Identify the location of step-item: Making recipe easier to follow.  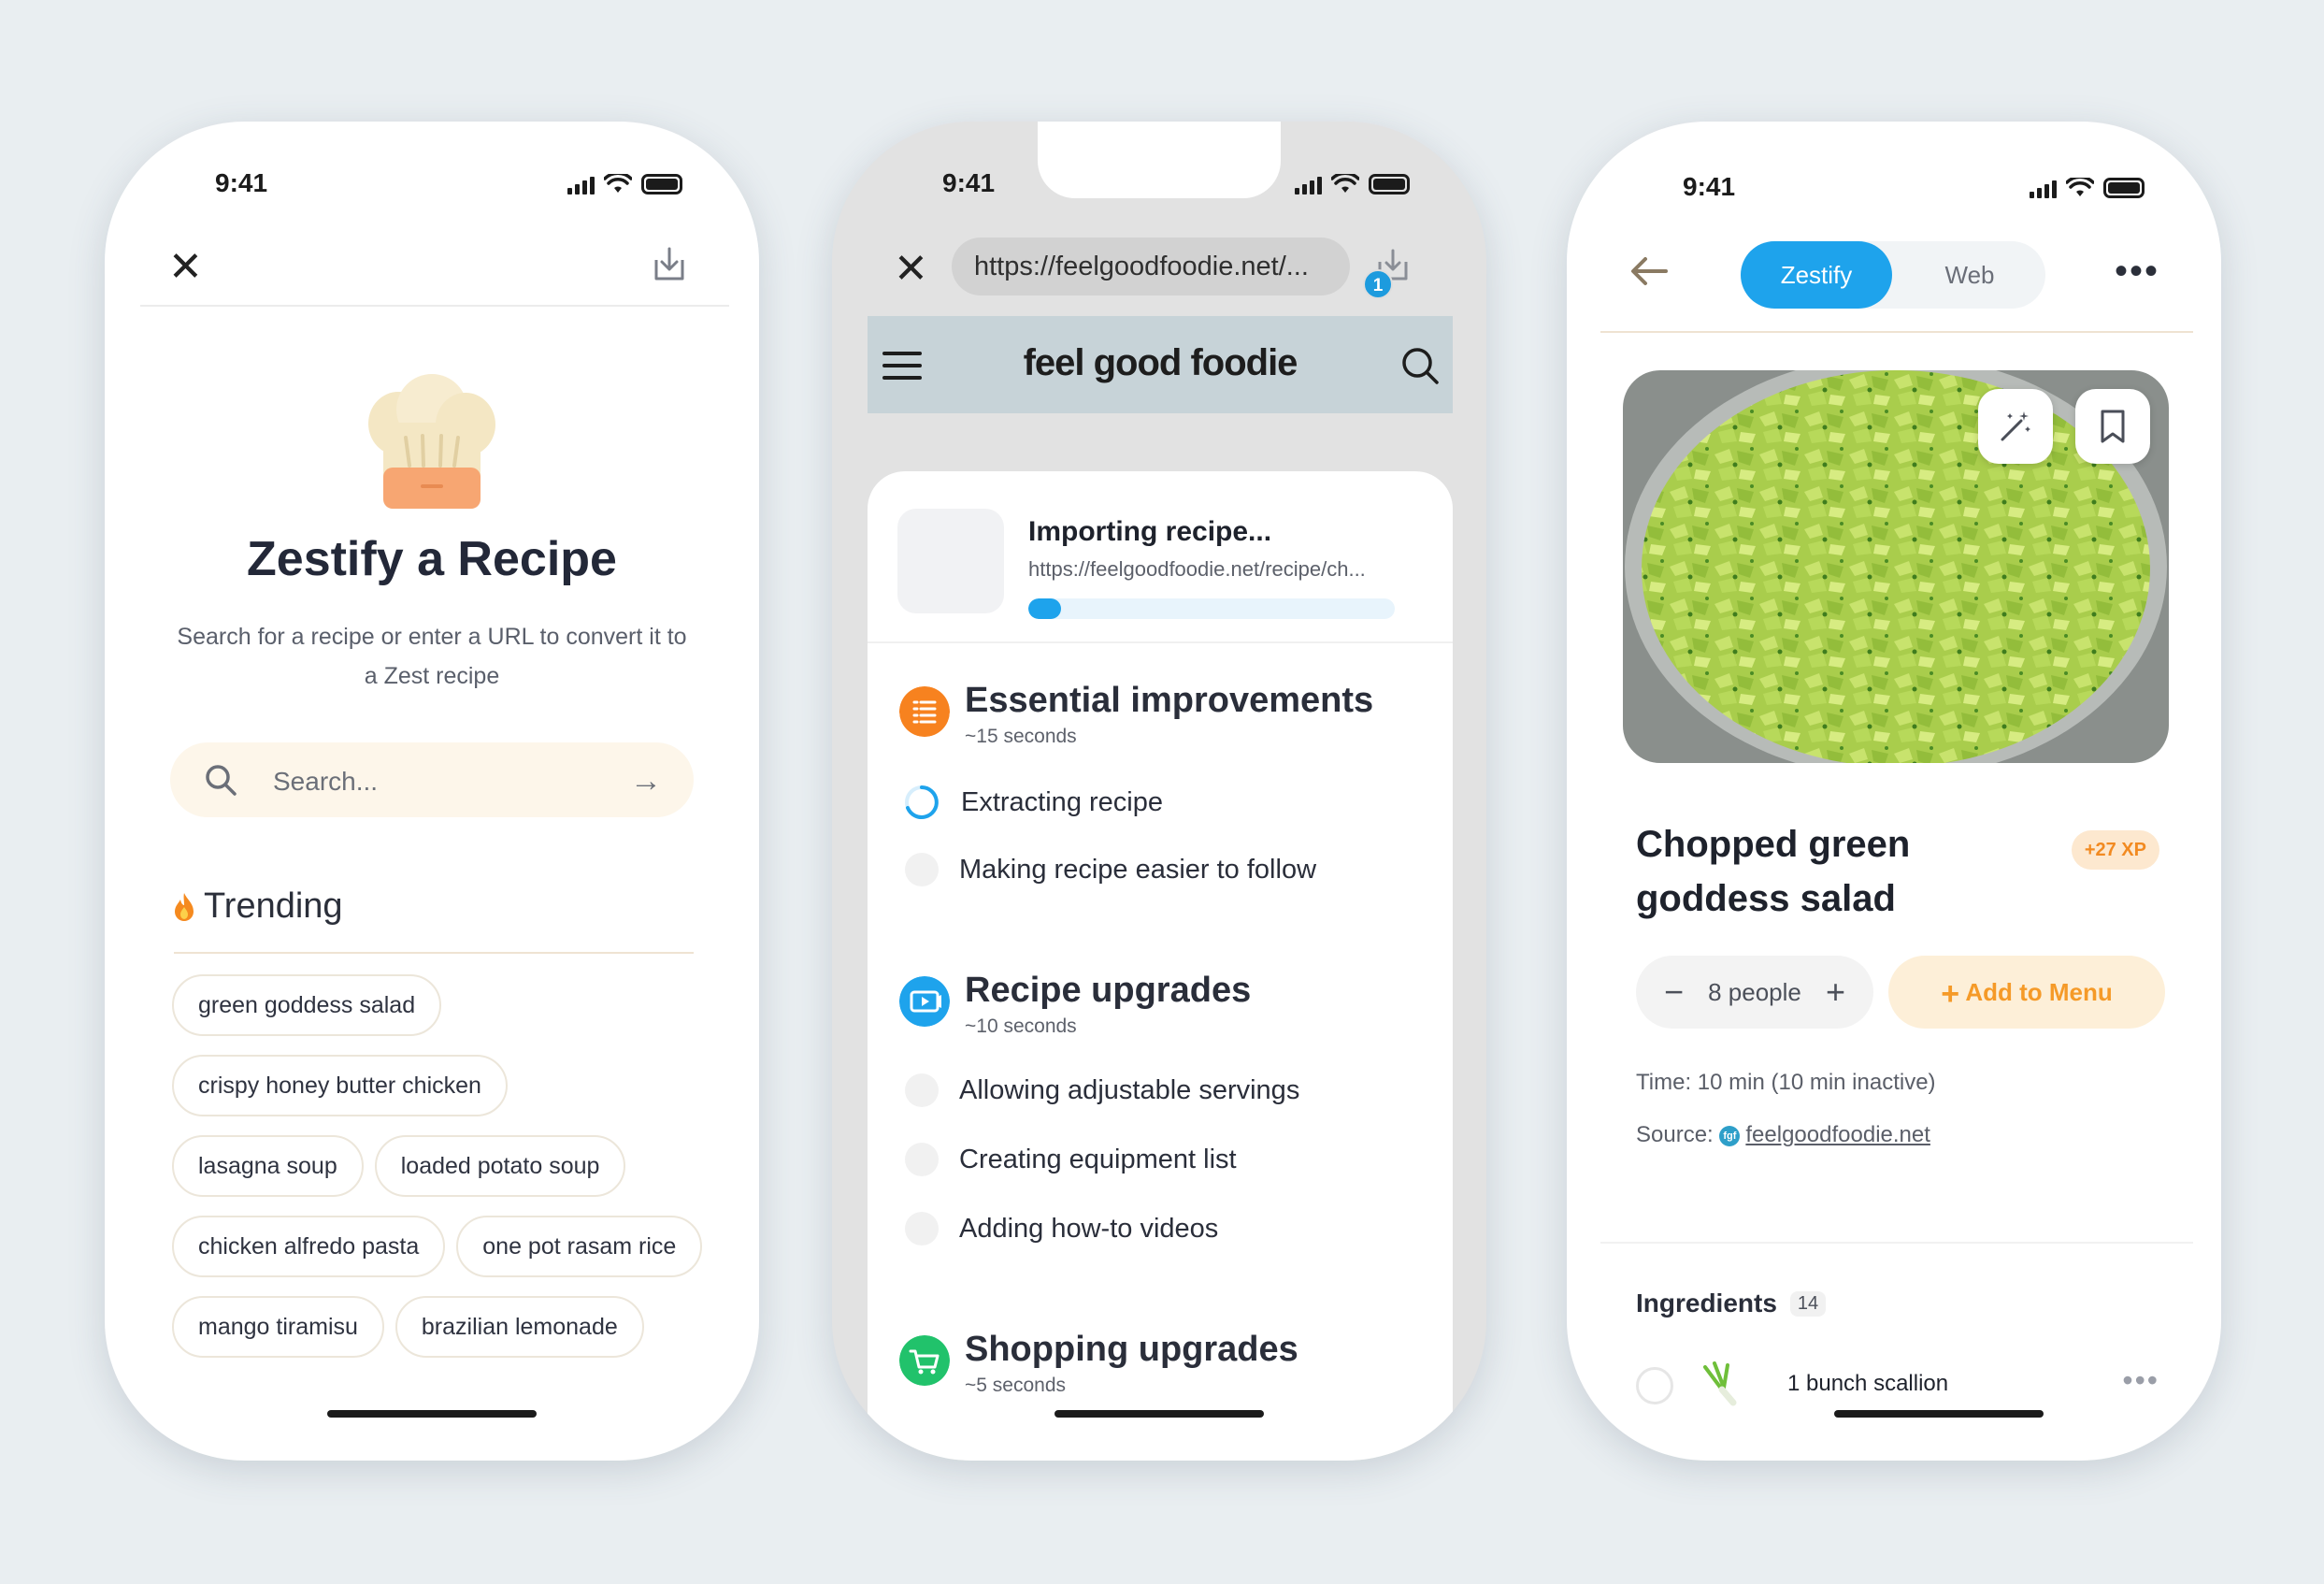
(1110, 869).